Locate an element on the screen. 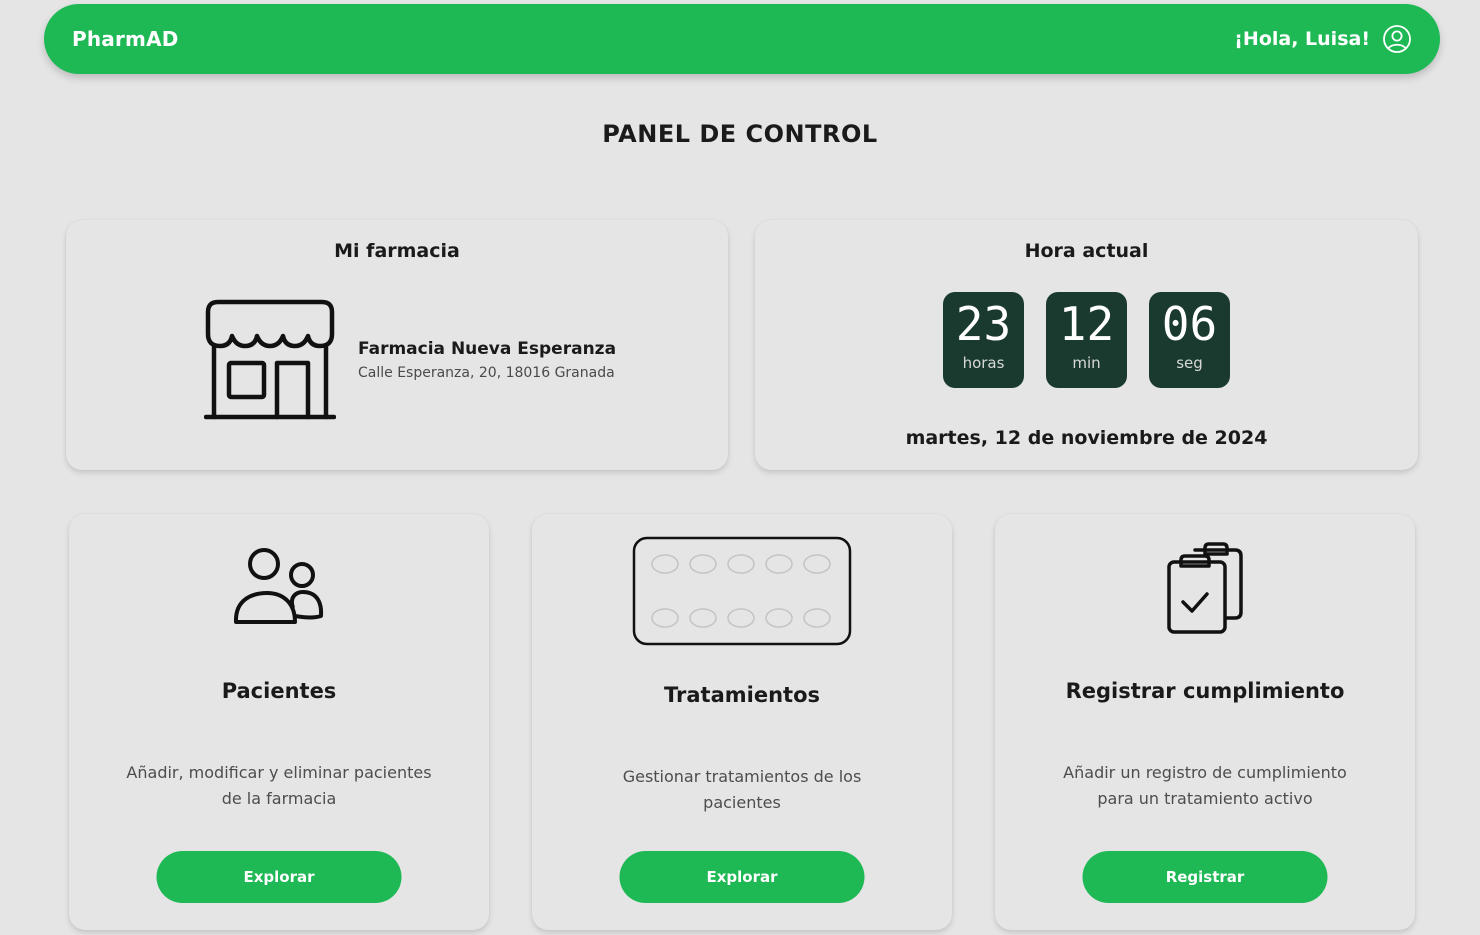 The height and width of the screenshot is (935, 1480). page-title: PANEL DE CONTROL is located at coordinates (740, 134).